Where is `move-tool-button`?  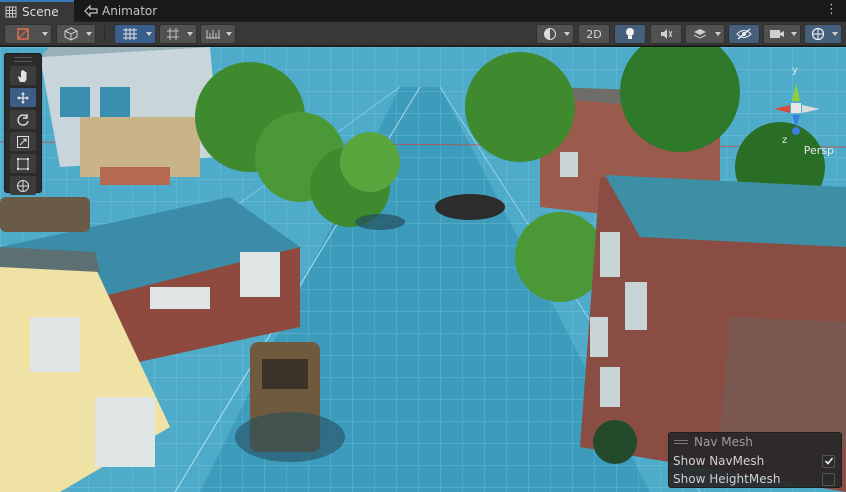
move-tool-button is located at coordinates (23, 97).